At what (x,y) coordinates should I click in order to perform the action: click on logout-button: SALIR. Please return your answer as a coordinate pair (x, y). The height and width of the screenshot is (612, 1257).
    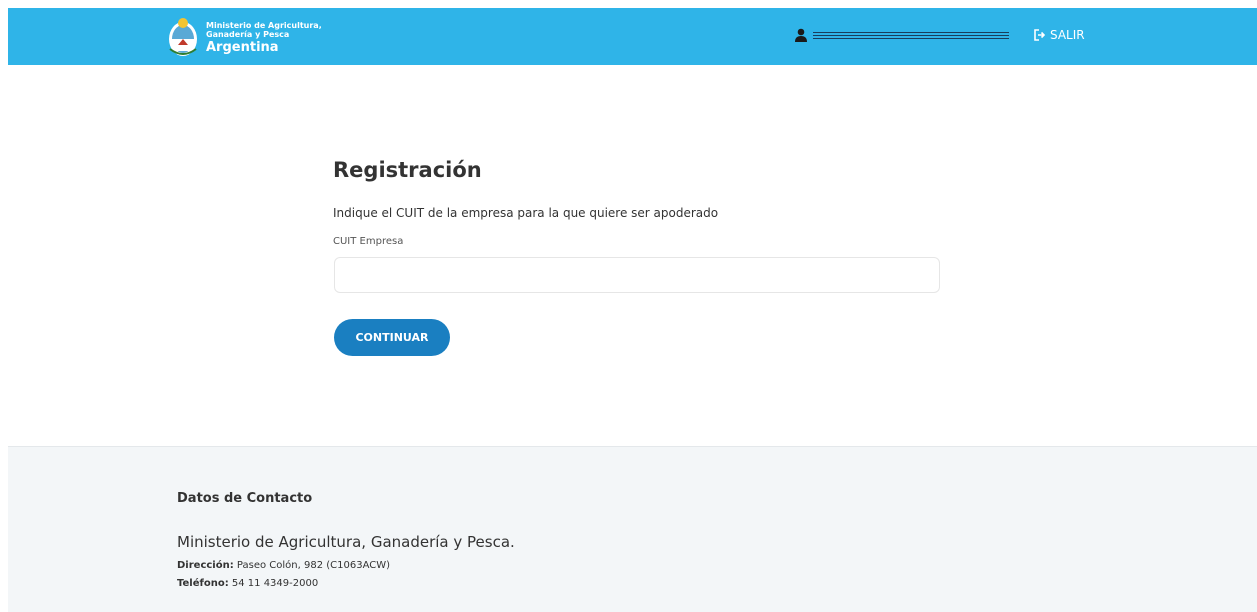
    Looking at the image, I should click on (1059, 35).